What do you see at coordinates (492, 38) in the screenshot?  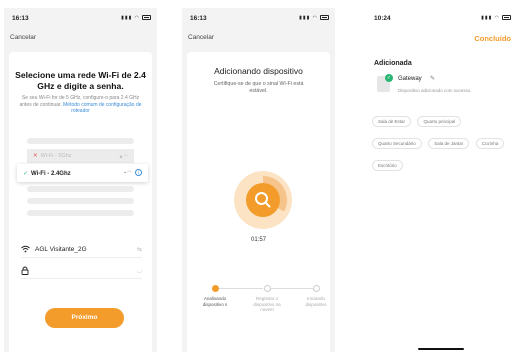 I see `done-button: Concluído` at bounding box center [492, 38].